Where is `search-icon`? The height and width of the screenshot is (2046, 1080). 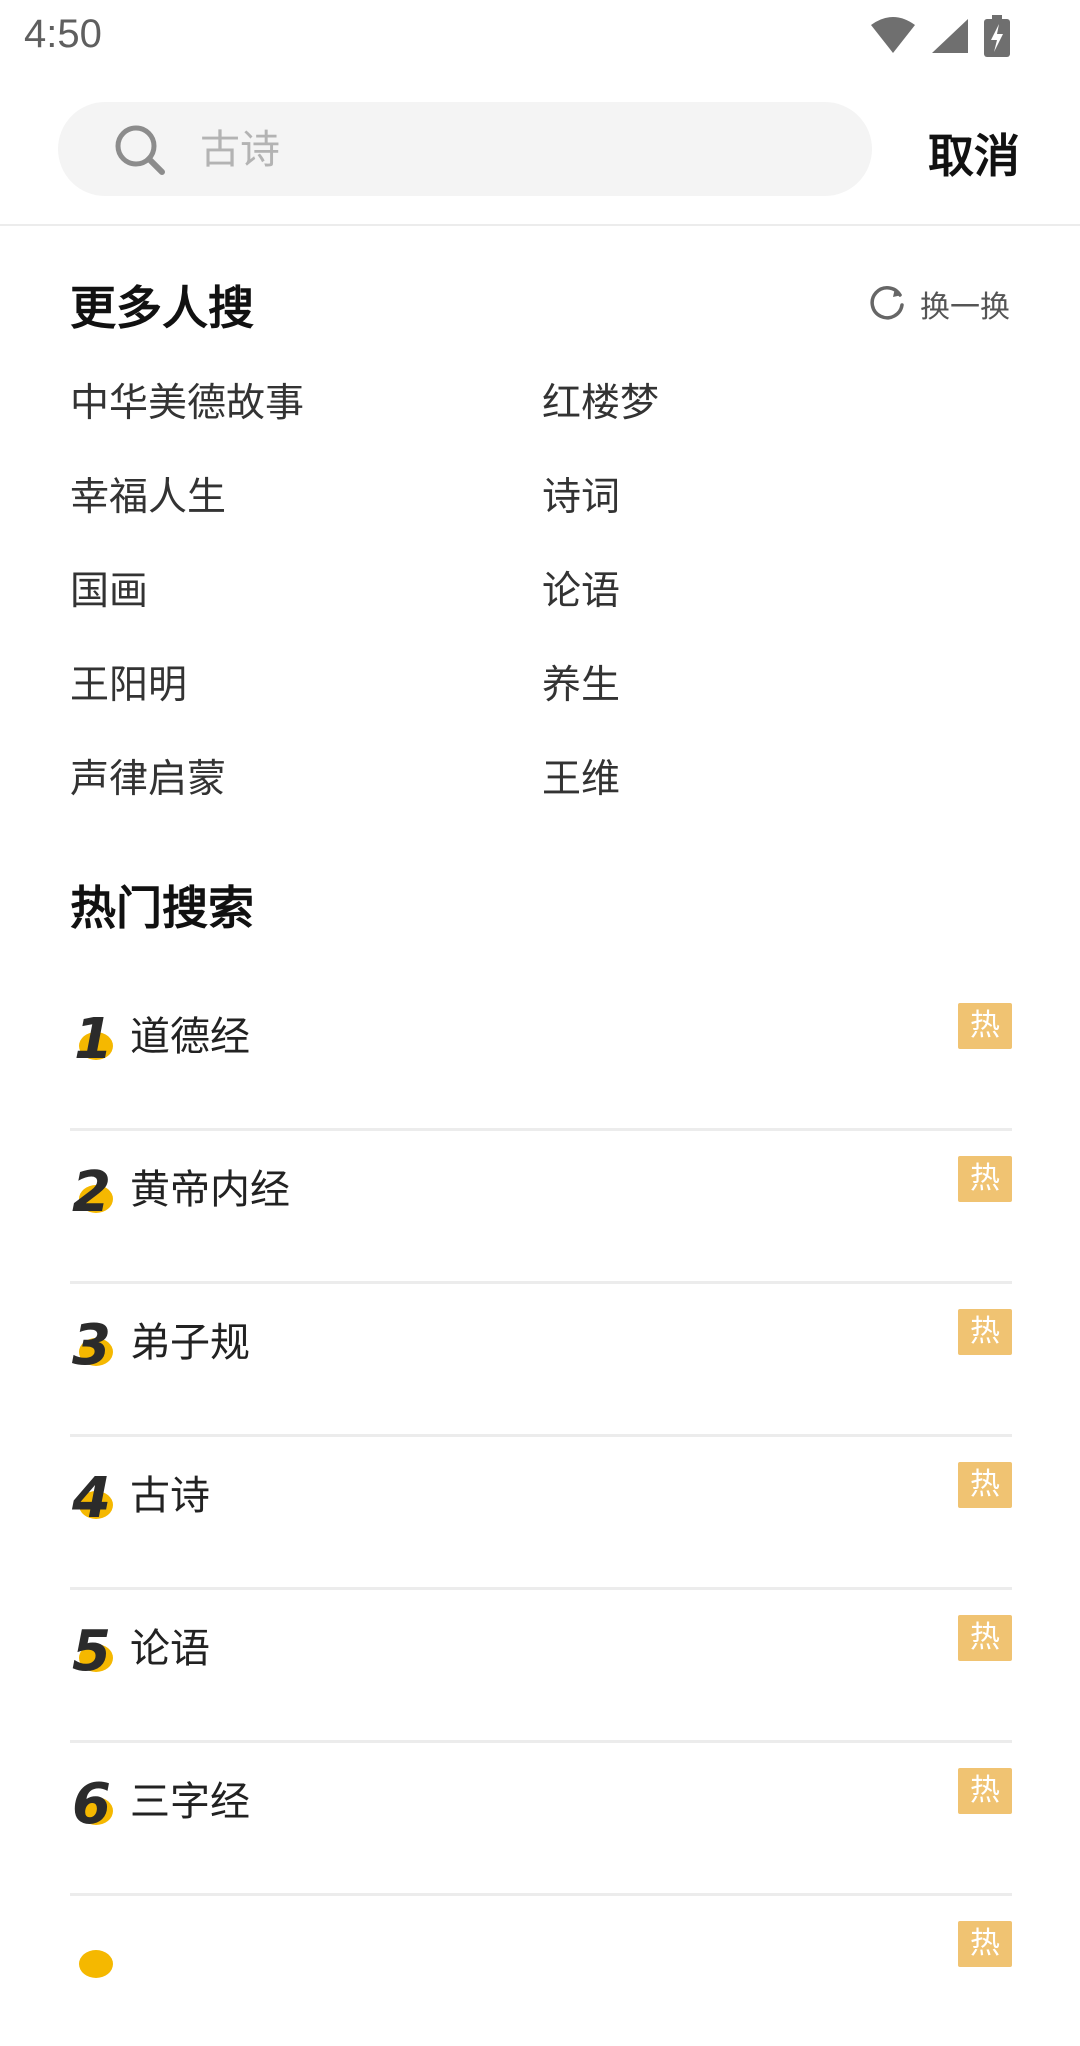
search-icon is located at coordinates (140, 150).